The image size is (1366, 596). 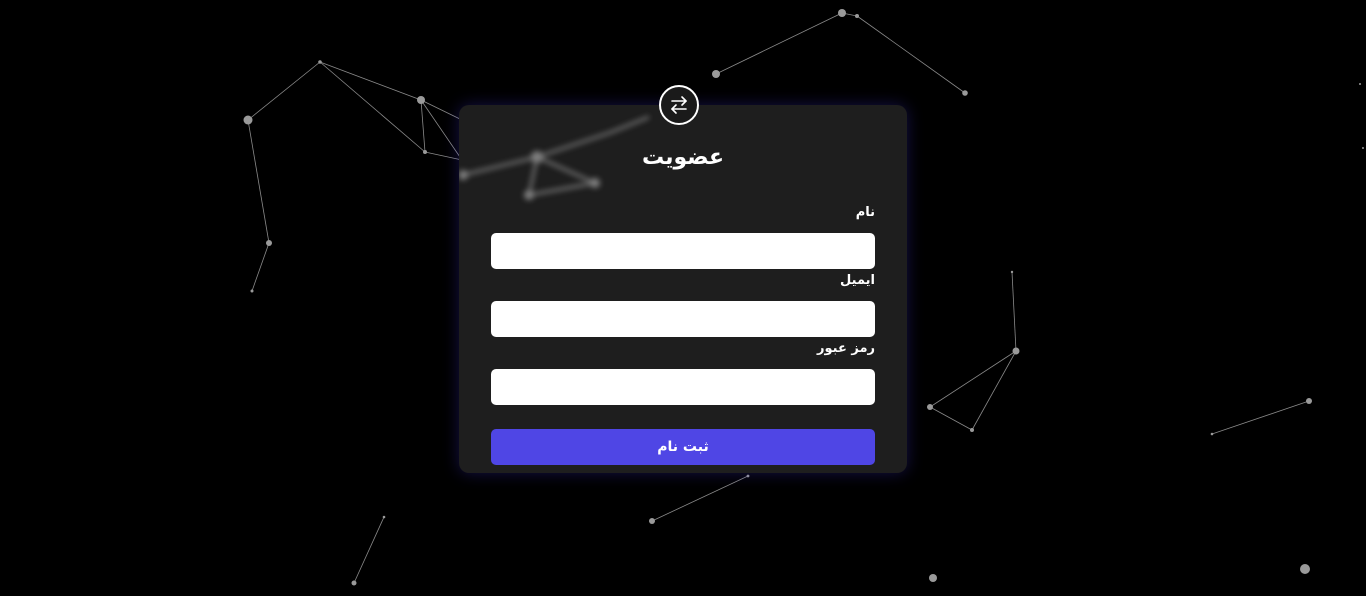 I want to click on email-field, so click(x=683, y=319).